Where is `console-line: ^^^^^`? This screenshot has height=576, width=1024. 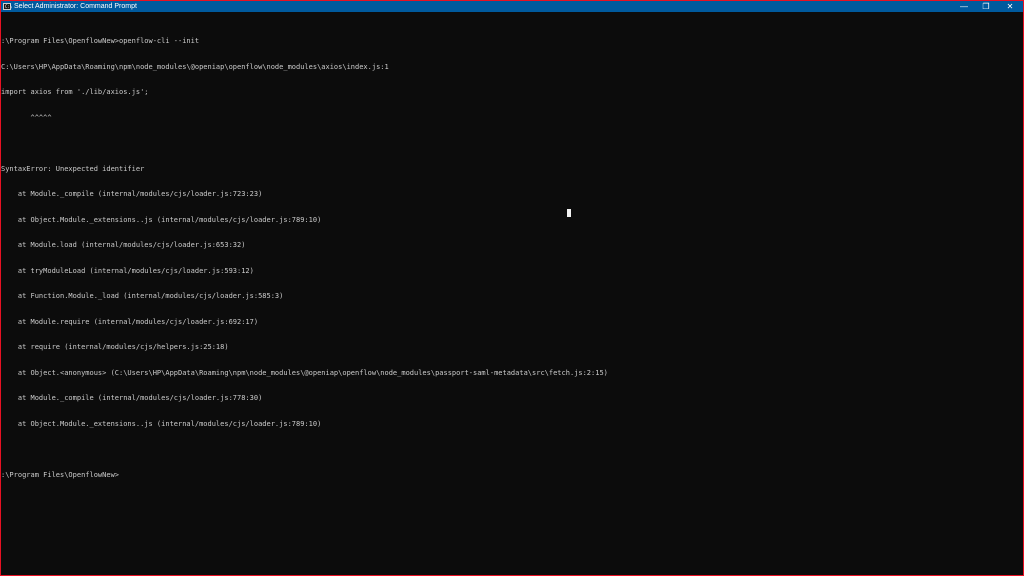
console-line: ^^^^^ is located at coordinates (26, 117).